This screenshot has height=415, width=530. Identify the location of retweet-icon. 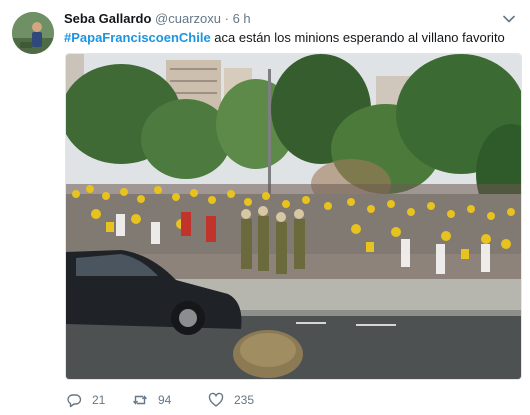
(140, 400).